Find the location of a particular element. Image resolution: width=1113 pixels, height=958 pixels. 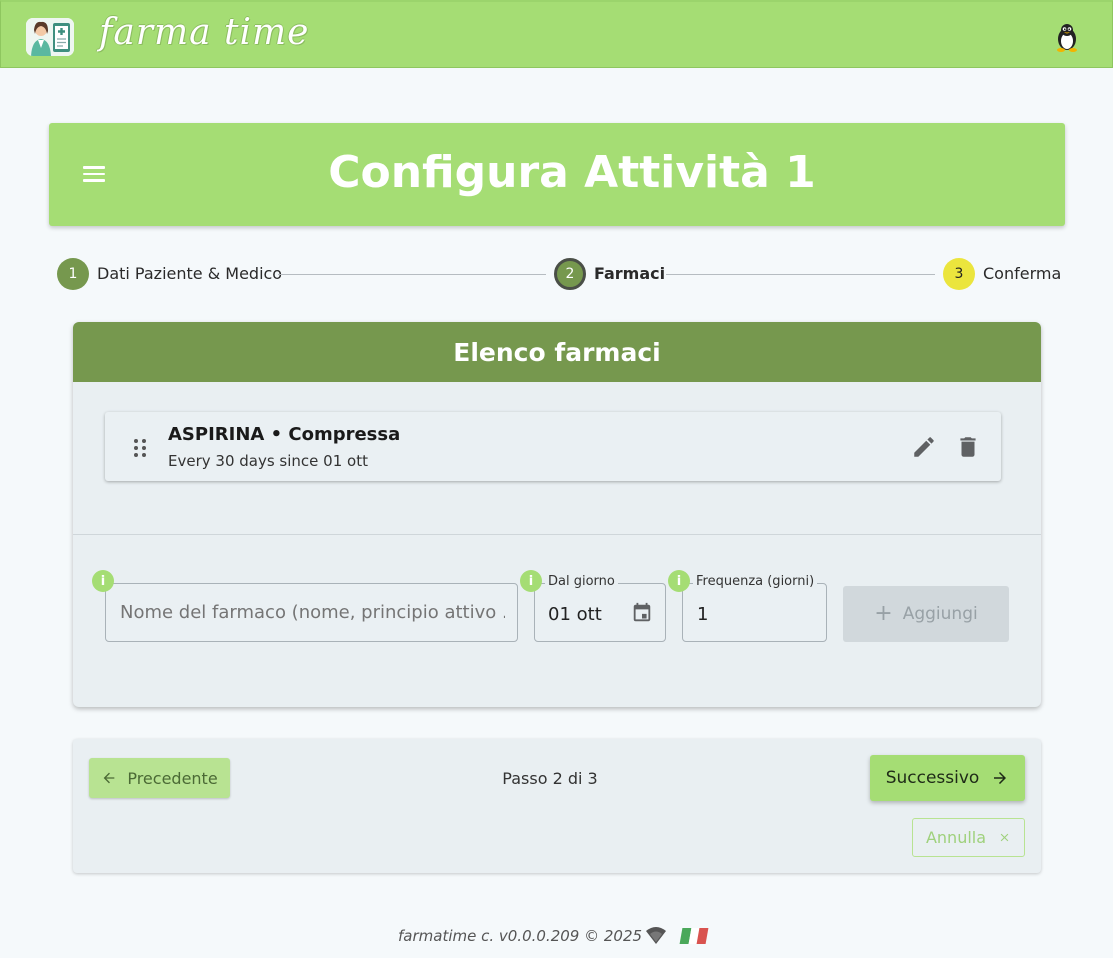

drug-schedule: Every 30 days since 01 ott is located at coordinates (268, 461).